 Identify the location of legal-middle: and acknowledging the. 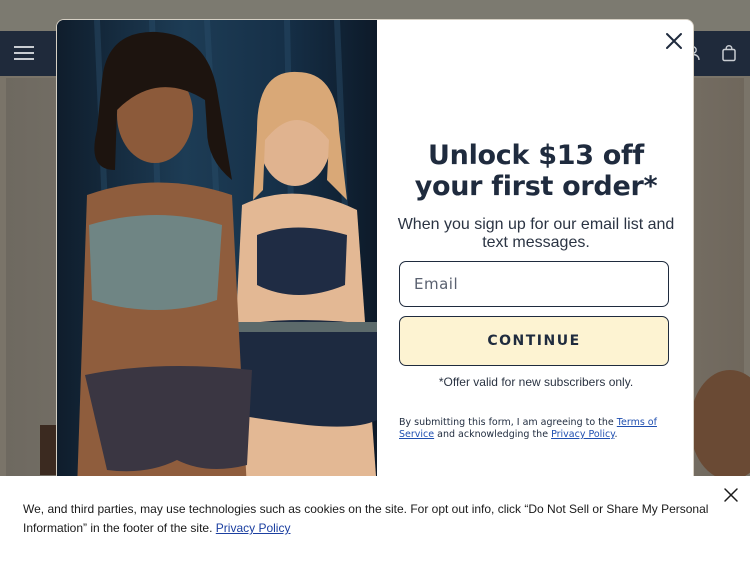
(493, 434).